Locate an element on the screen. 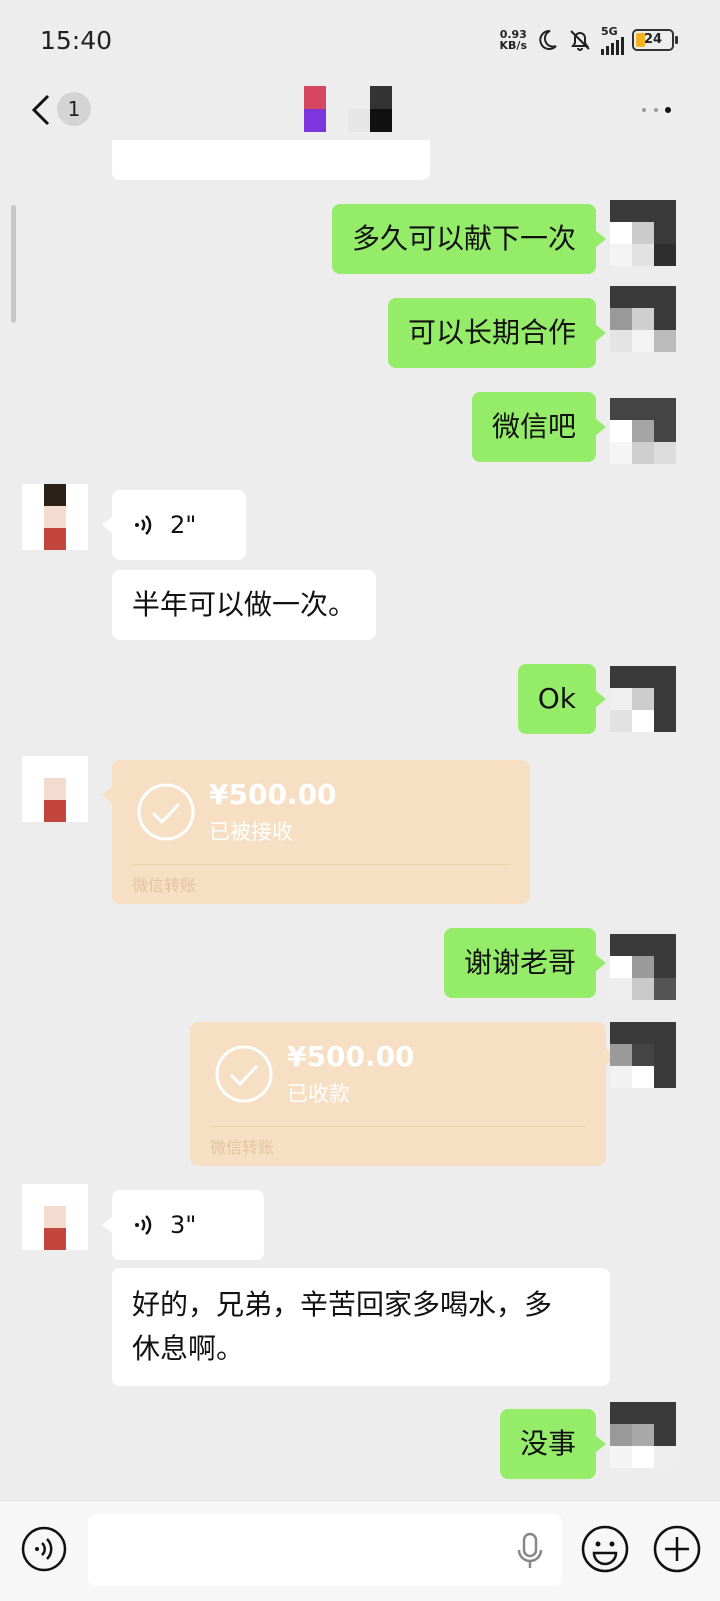  voice-duration: 2" is located at coordinates (183, 525).